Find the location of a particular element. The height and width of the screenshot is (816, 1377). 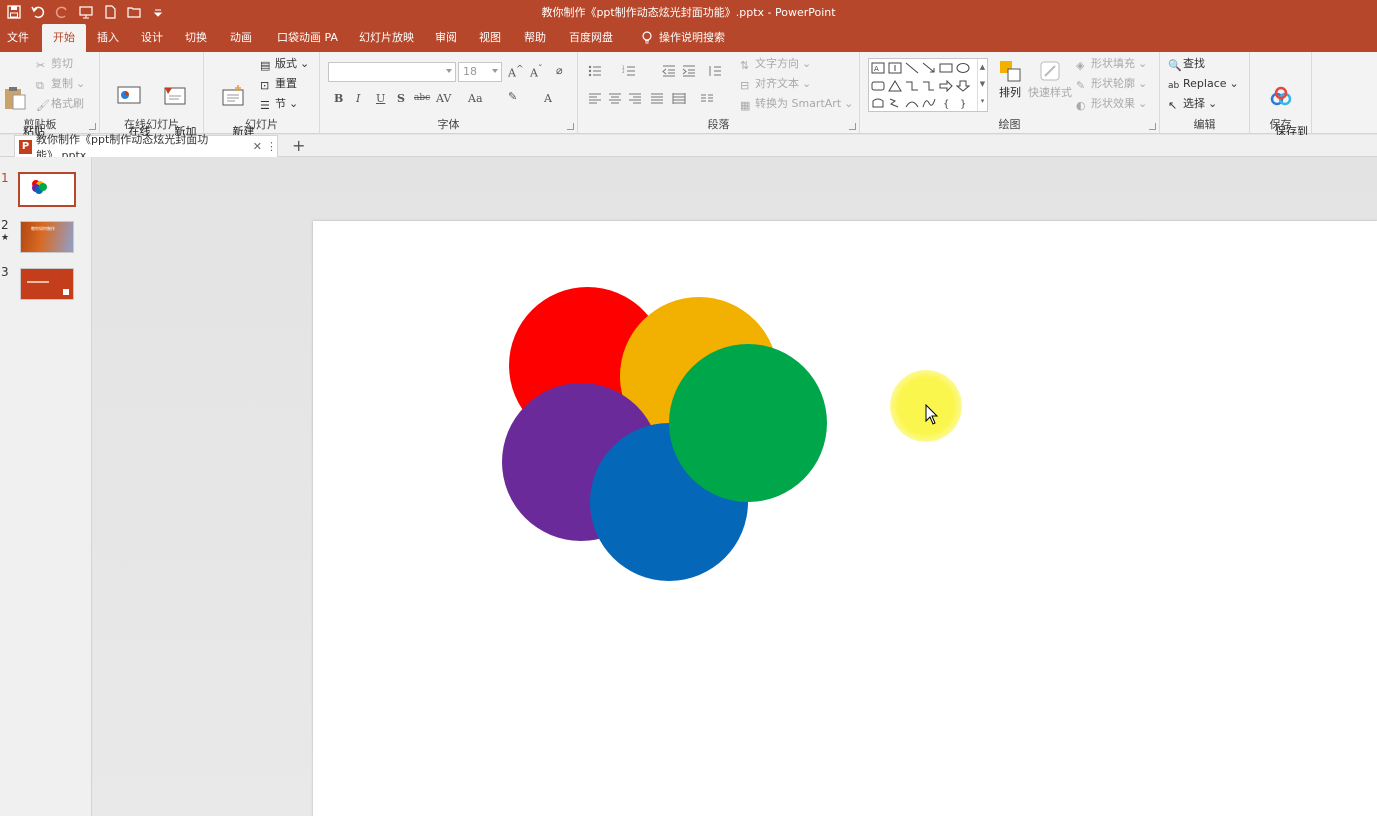

gallery-scroll: ▲ ▼ ▾ is located at coordinates (982, 85).